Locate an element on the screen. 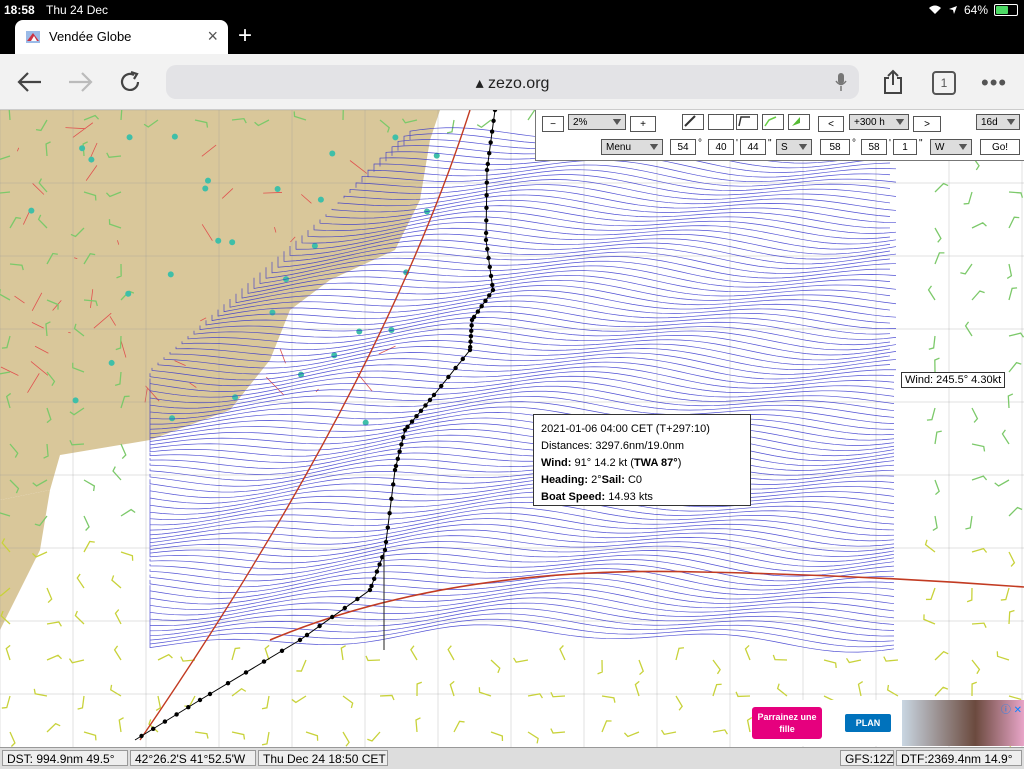 This screenshot has height=769, width=1024. forecast-select: 16d is located at coordinates (998, 122).